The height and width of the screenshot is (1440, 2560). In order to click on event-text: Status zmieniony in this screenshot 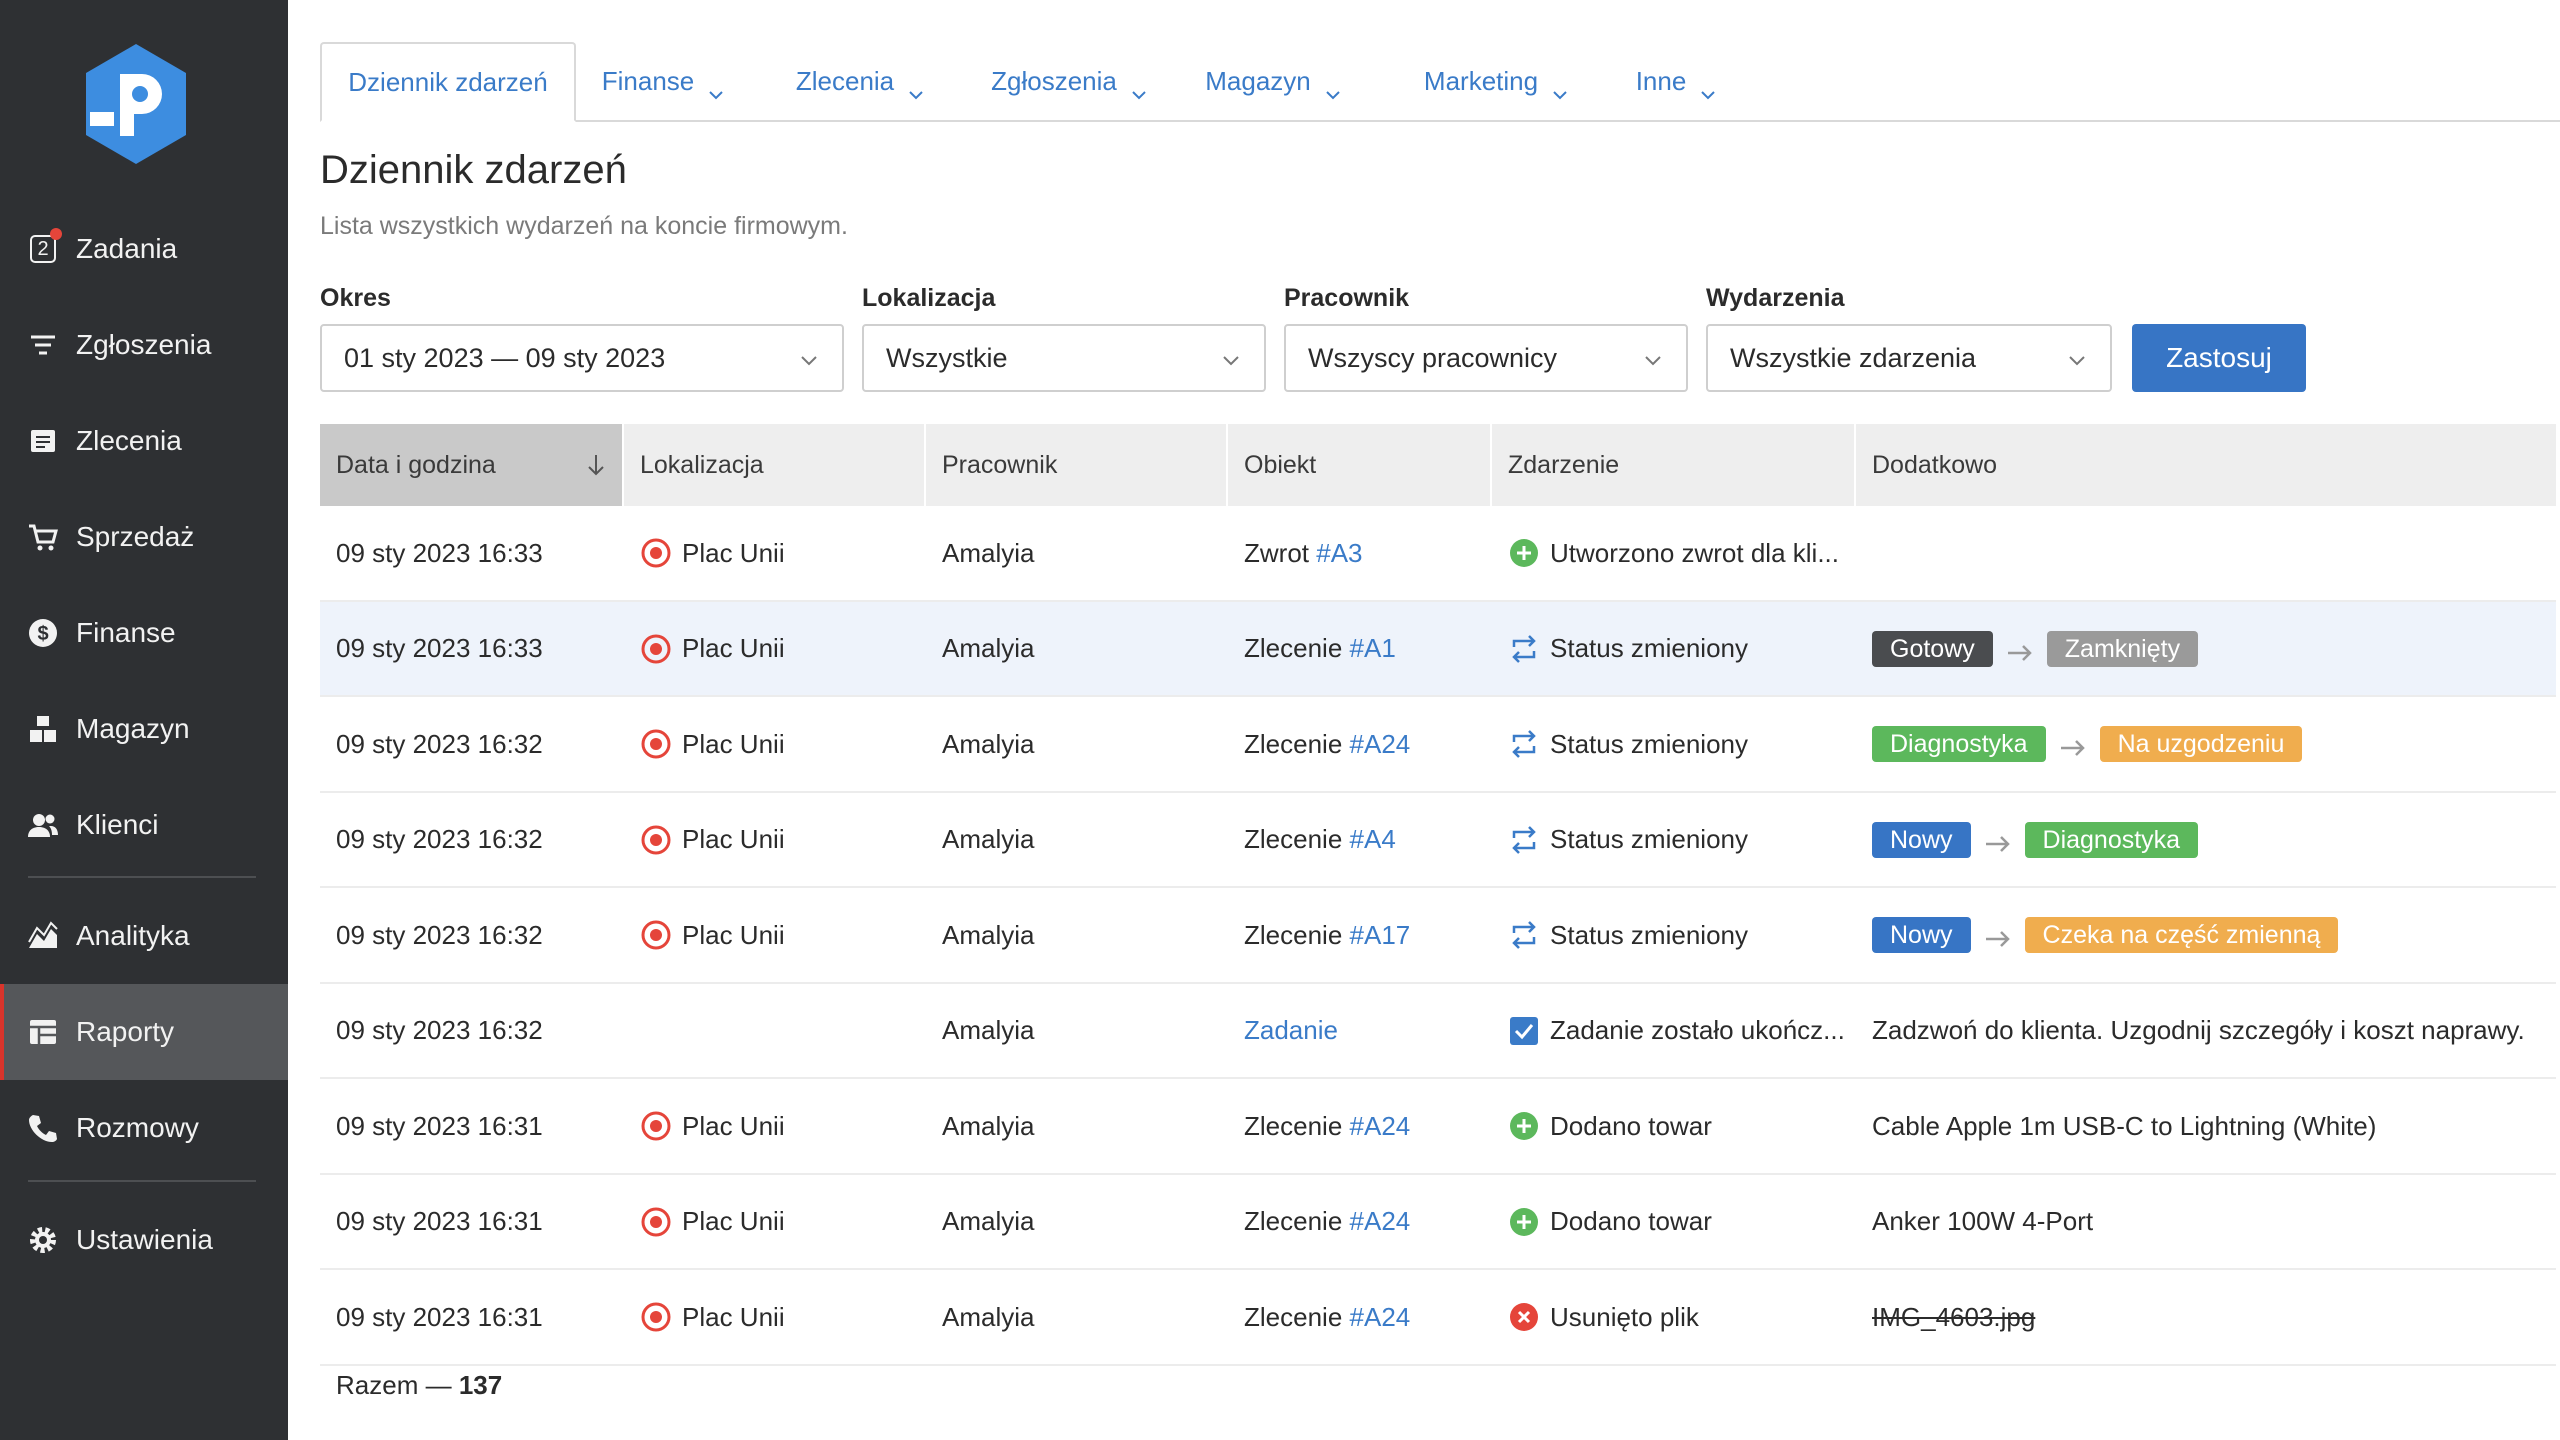, I will do `click(1649, 839)`.